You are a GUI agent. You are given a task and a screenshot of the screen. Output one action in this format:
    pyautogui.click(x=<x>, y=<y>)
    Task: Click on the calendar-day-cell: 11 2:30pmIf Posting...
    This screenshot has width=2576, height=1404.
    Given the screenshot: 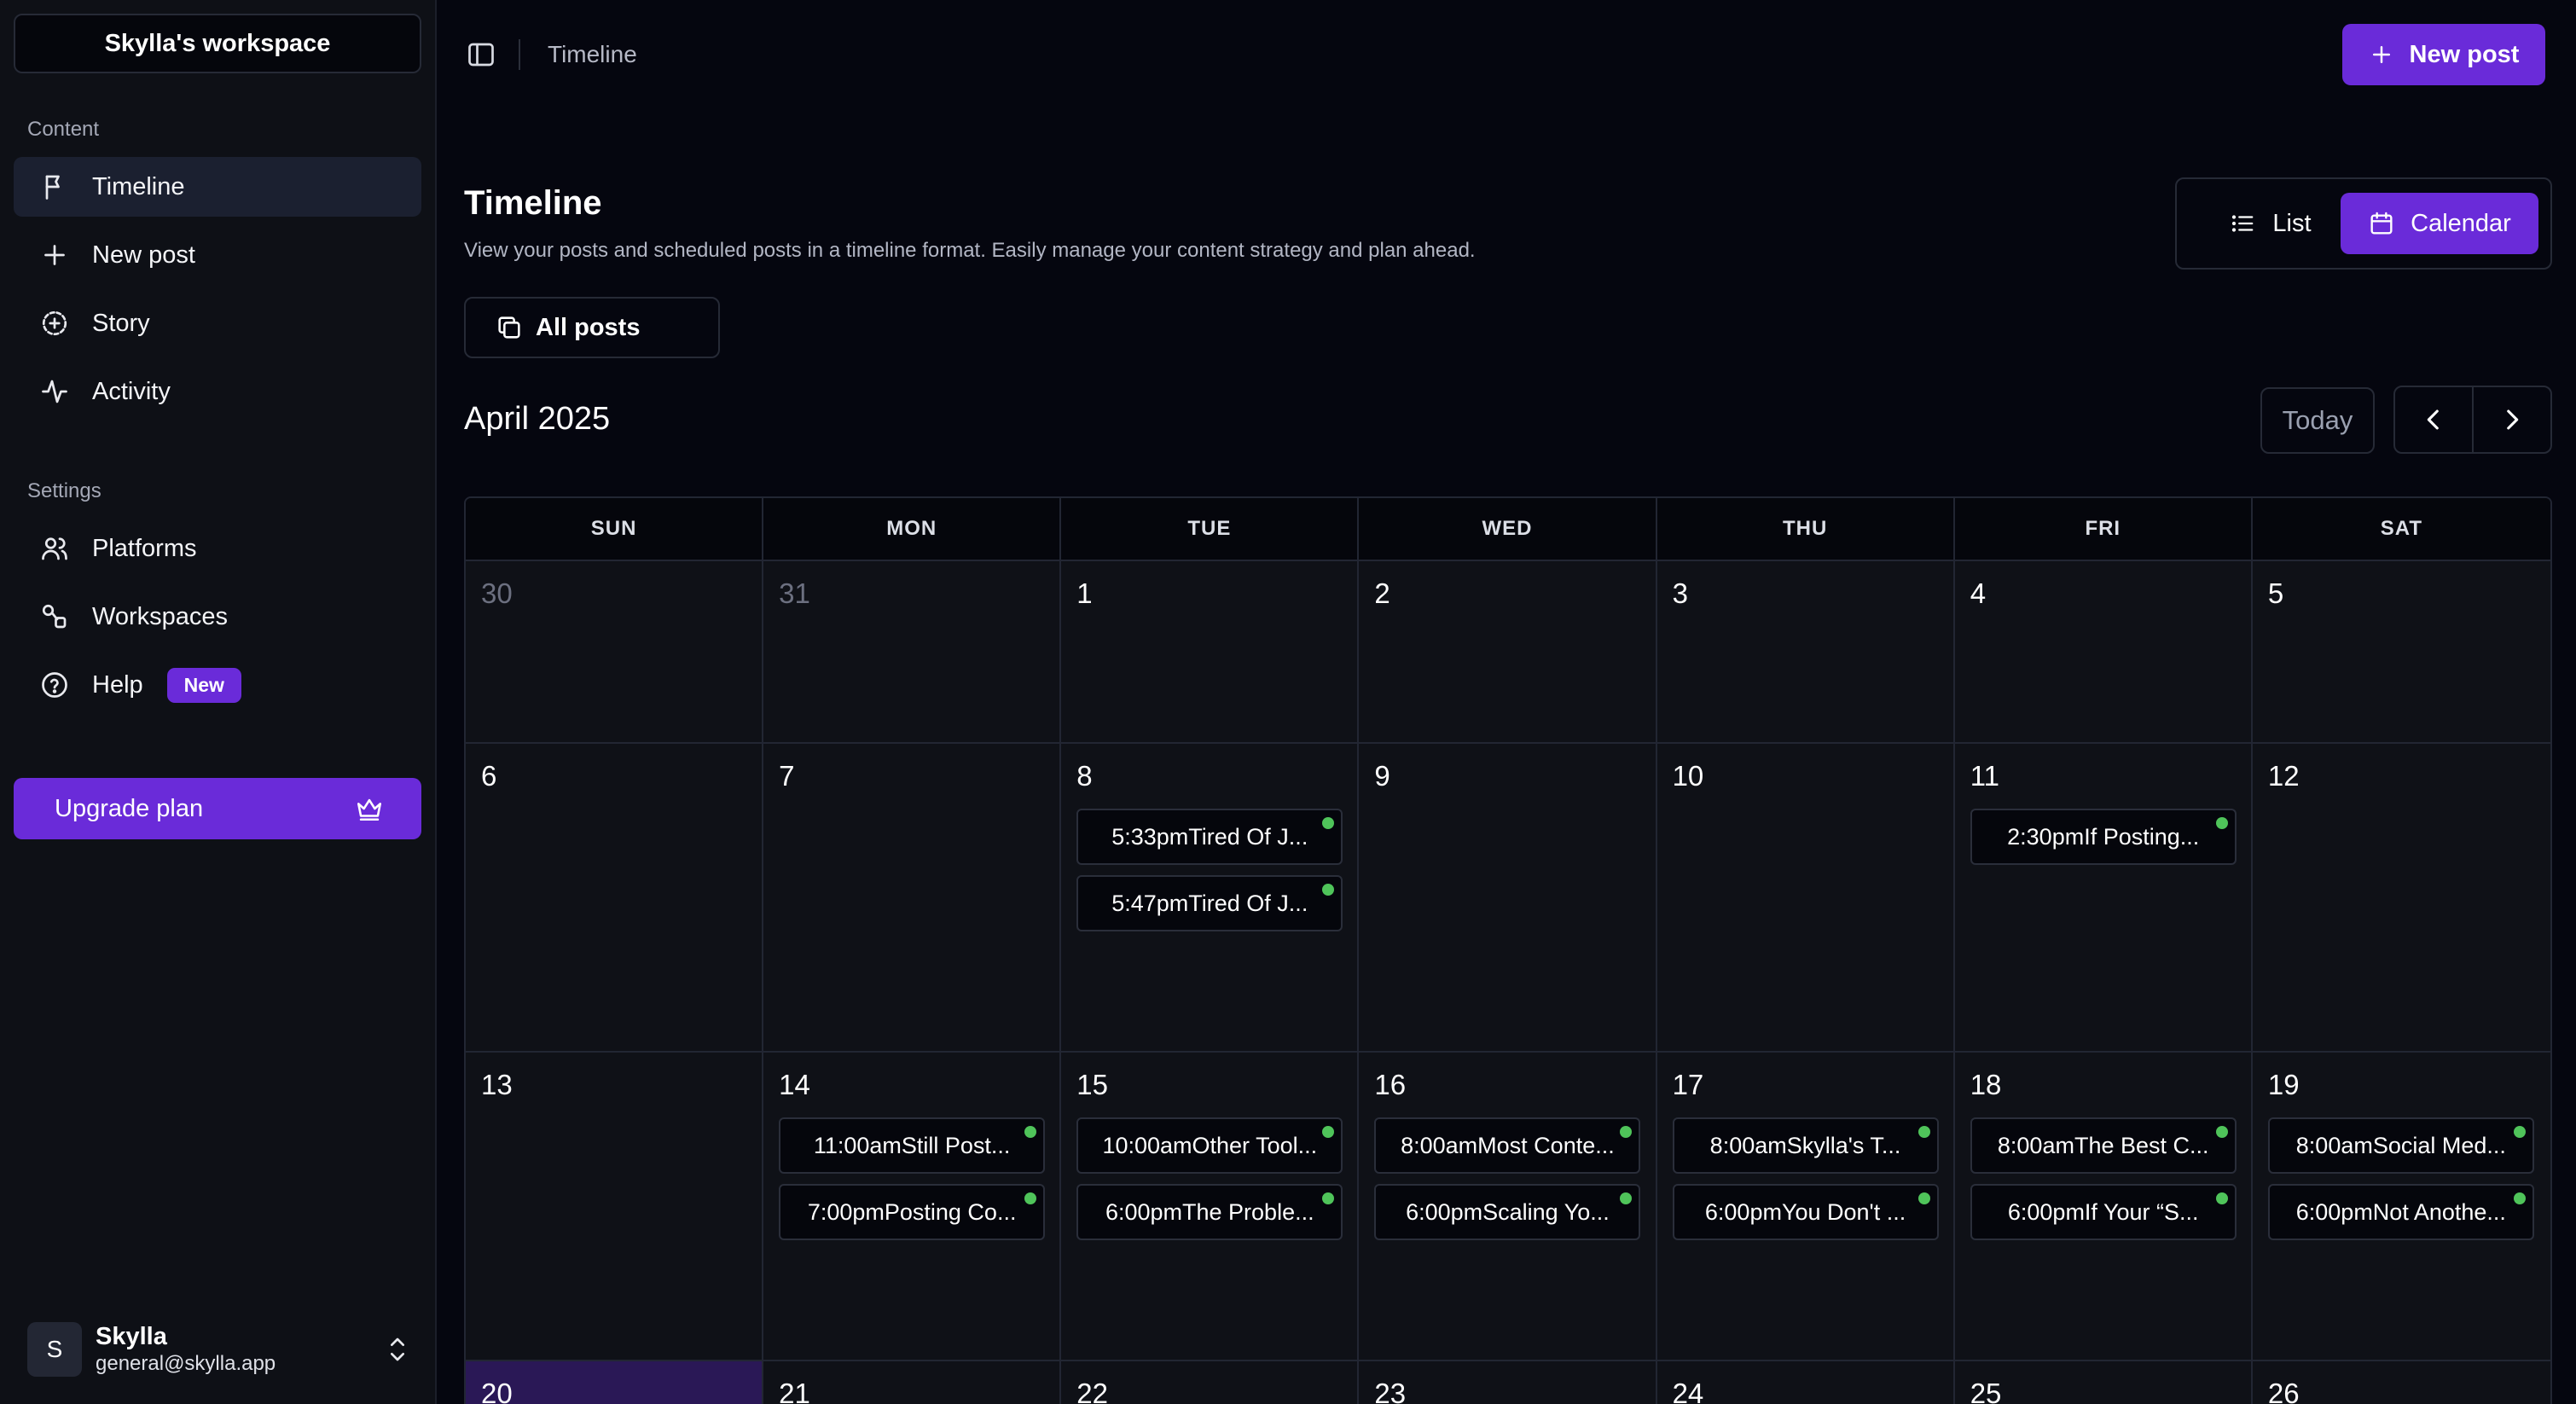 What is the action you would take?
    pyautogui.click(x=2103, y=899)
    